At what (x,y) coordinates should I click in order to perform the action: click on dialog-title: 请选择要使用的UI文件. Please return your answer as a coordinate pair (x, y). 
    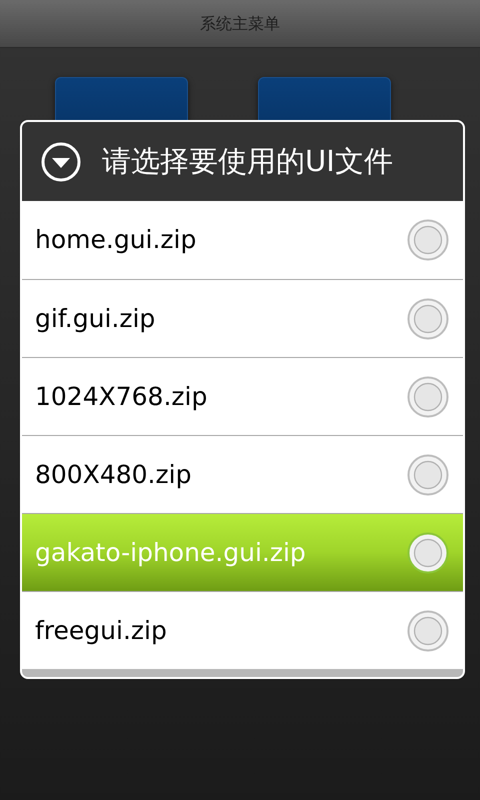
    Looking at the image, I should click on (247, 161).